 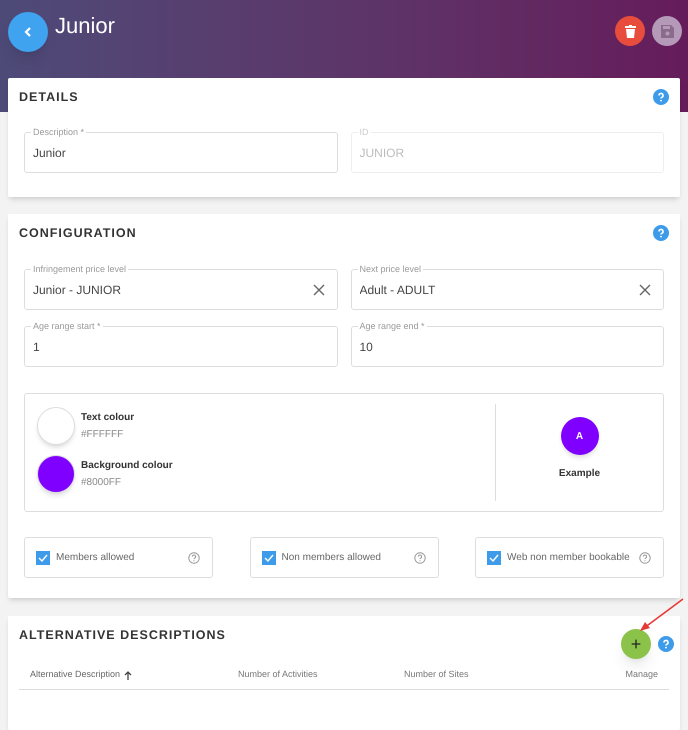 I want to click on checkbox-label: Non members allowed, so click(x=331, y=558).